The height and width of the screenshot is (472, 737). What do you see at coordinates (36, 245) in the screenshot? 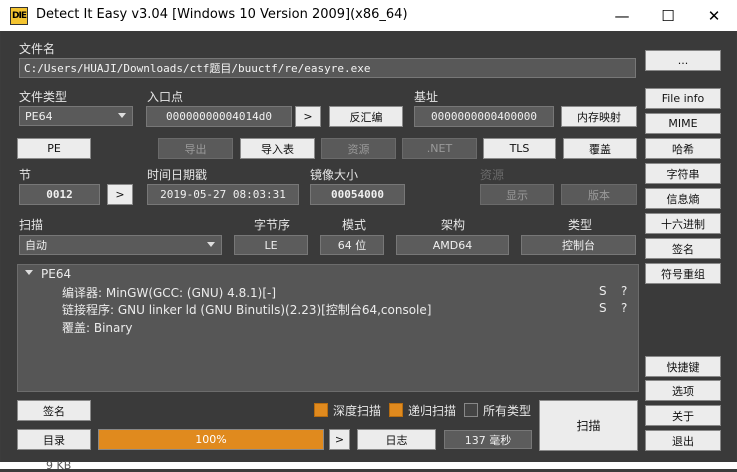
I see `scan-mode-value: 自动` at bounding box center [36, 245].